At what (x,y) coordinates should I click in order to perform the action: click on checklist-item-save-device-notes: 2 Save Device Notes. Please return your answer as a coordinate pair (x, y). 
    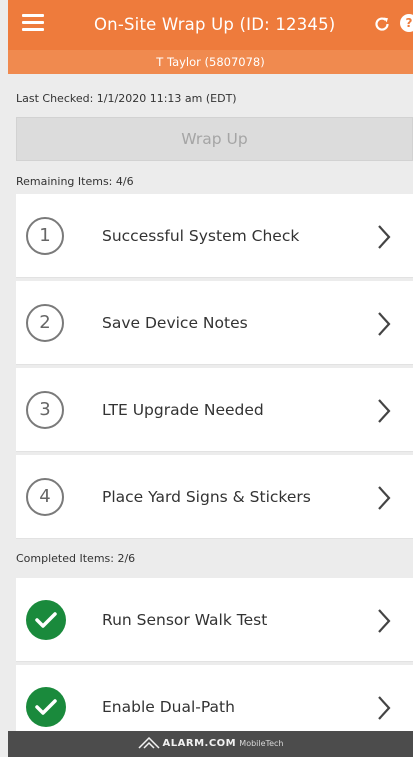
    Looking at the image, I should click on (214, 323).